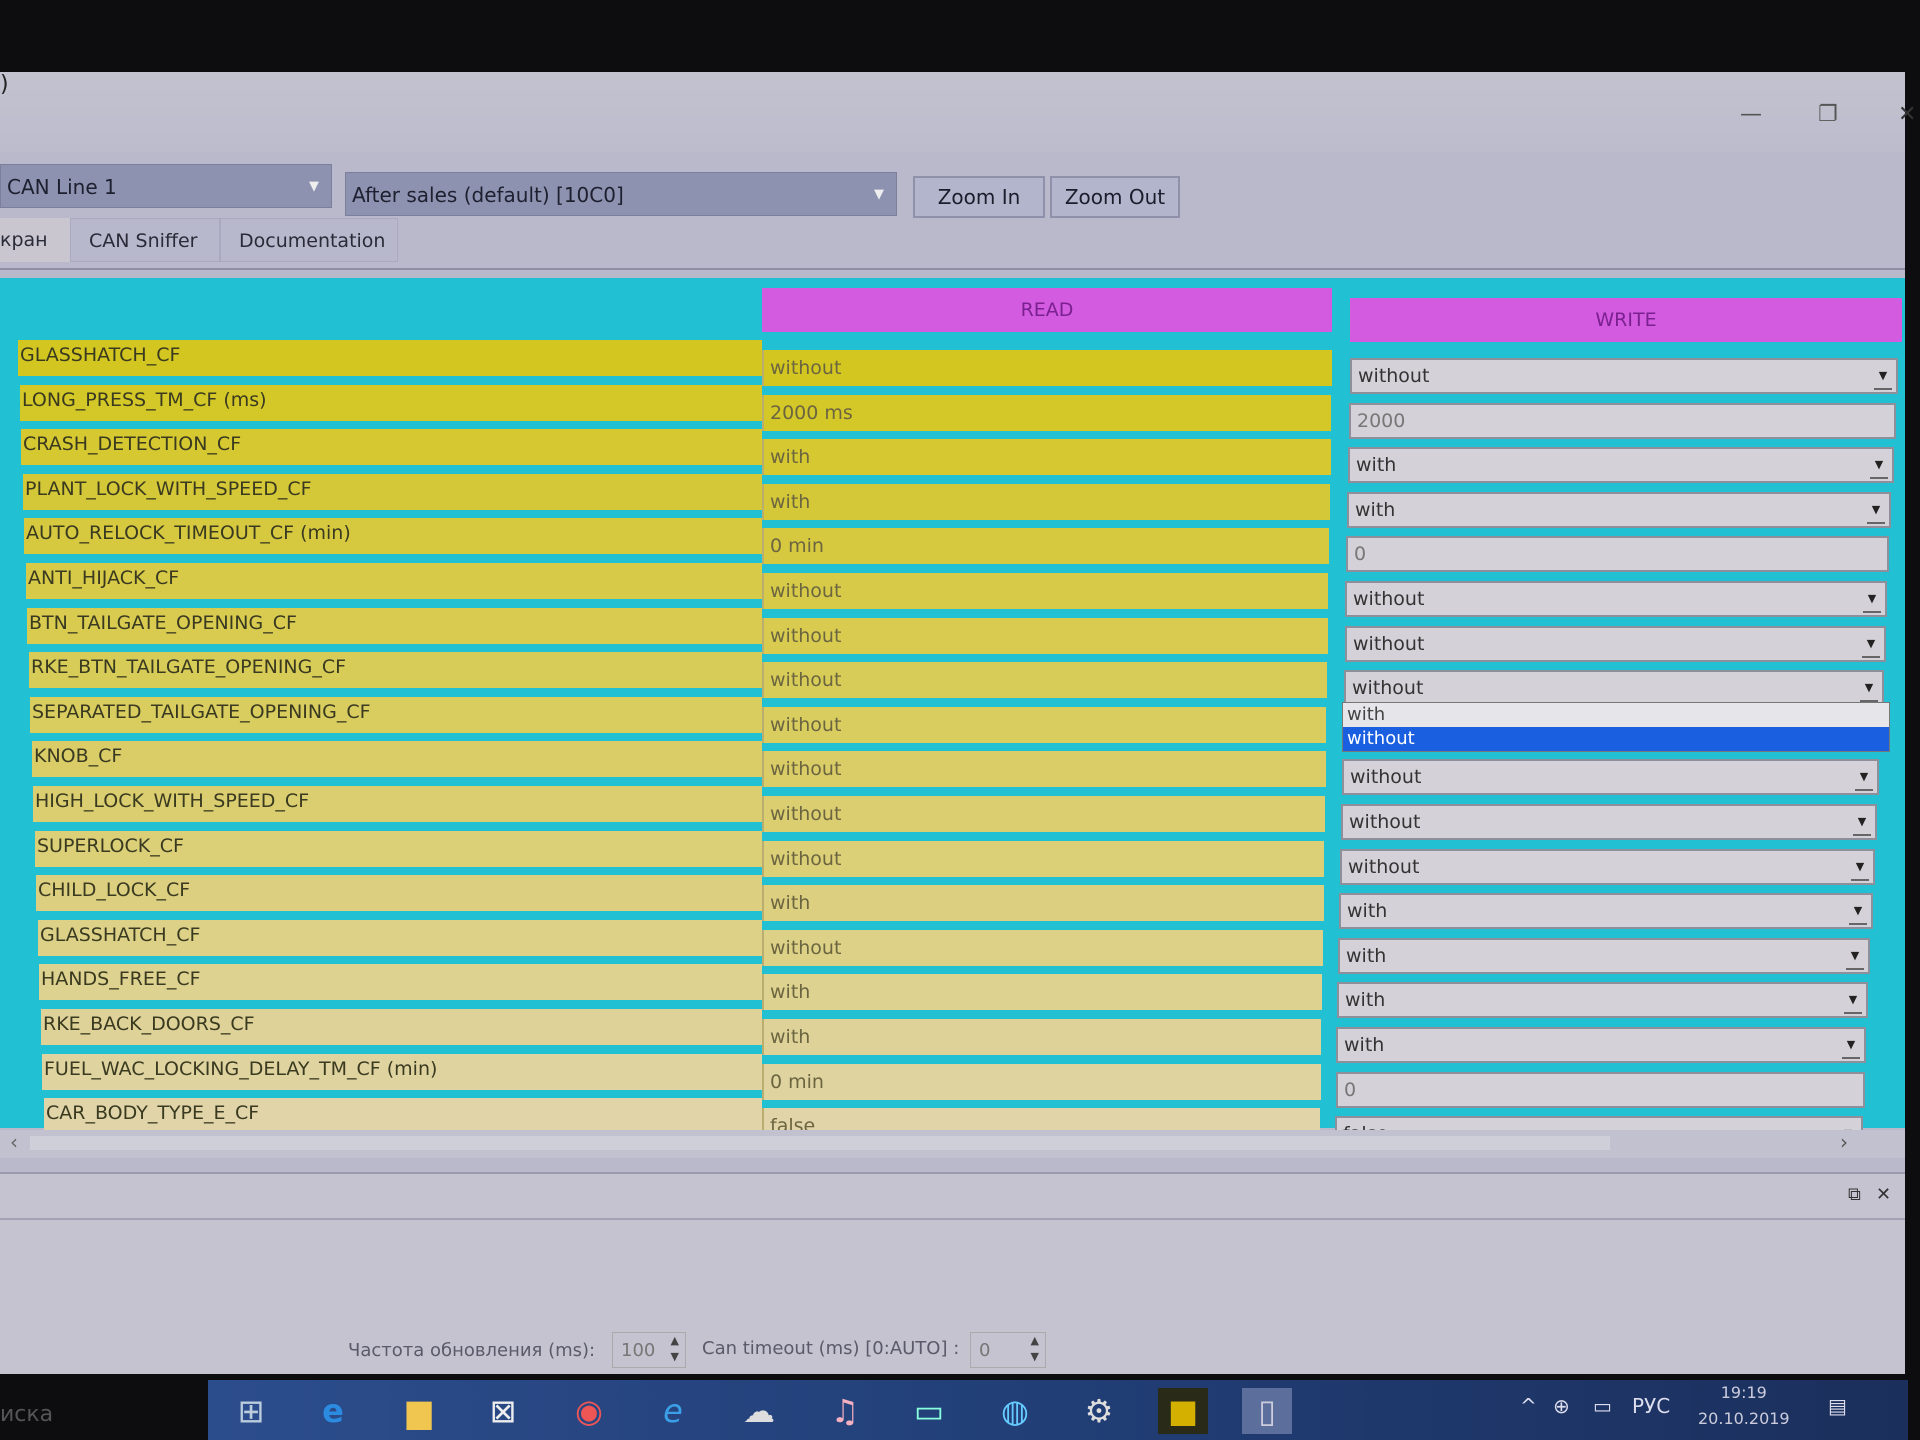  Describe the element at coordinates (251, 1411) in the screenshot. I see `task-view-icon: ⊞` at that location.